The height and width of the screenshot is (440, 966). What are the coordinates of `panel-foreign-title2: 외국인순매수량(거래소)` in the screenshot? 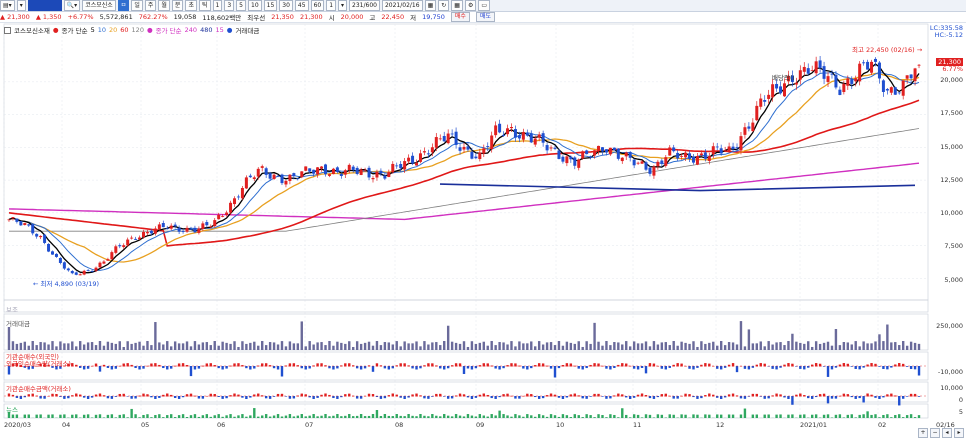 It's located at (38, 364).